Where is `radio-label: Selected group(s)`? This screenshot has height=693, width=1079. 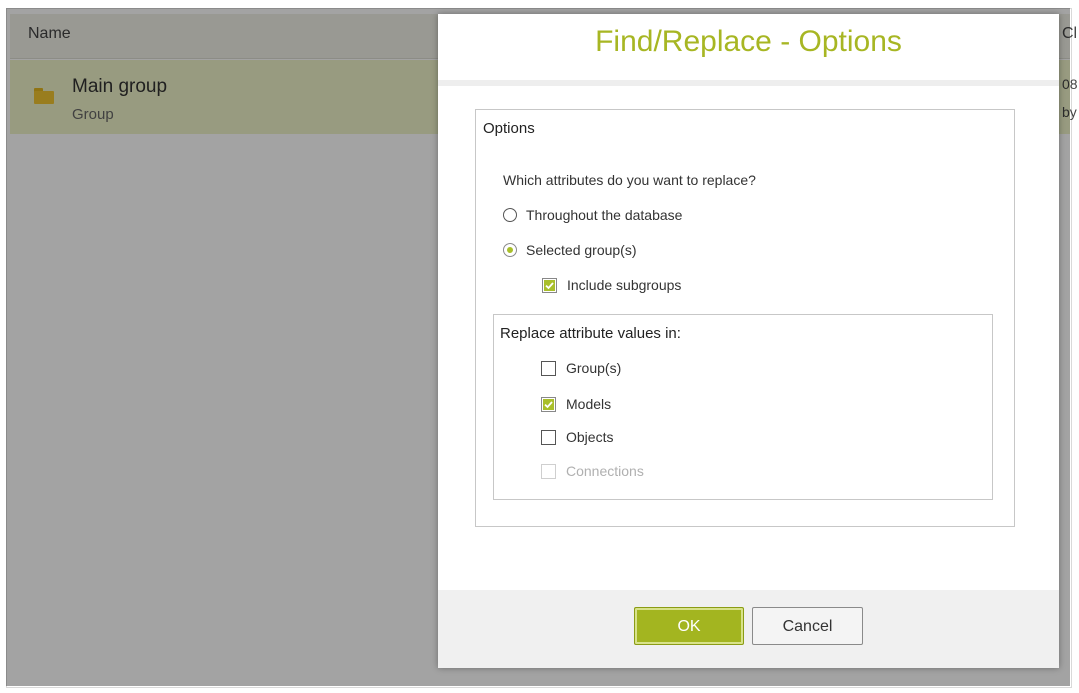
radio-label: Selected group(s) is located at coordinates (581, 250).